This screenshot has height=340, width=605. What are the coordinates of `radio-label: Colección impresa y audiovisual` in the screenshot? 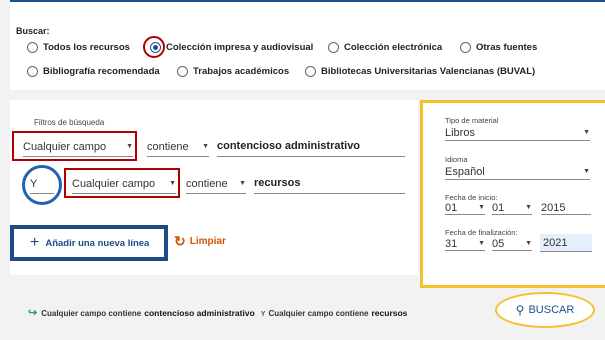 It's located at (240, 47).